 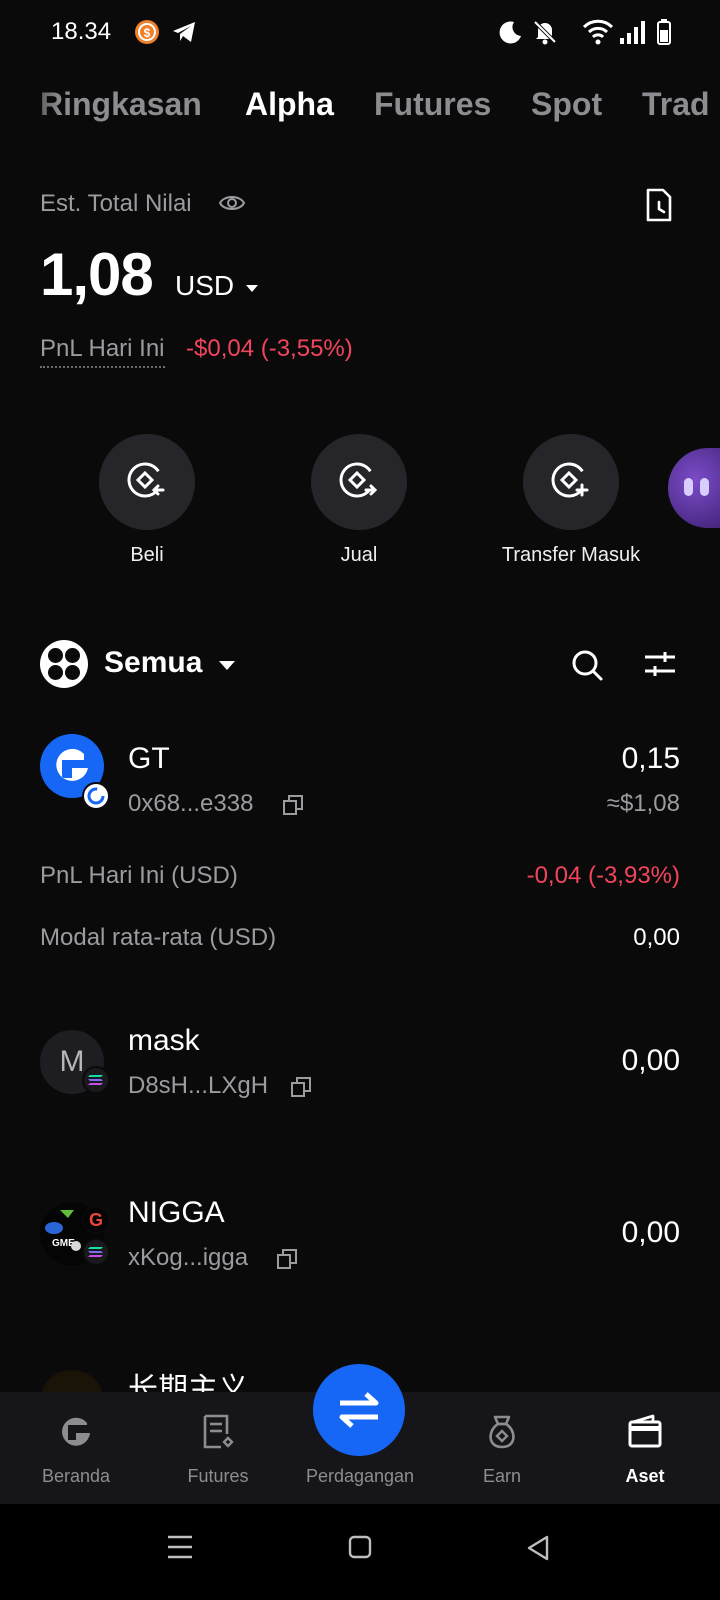 What do you see at coordinates (269, 348) in the screenshot?
I see `pnl-today-value: -$0,04 (-3,55%)` at bounding box center [269, 348].